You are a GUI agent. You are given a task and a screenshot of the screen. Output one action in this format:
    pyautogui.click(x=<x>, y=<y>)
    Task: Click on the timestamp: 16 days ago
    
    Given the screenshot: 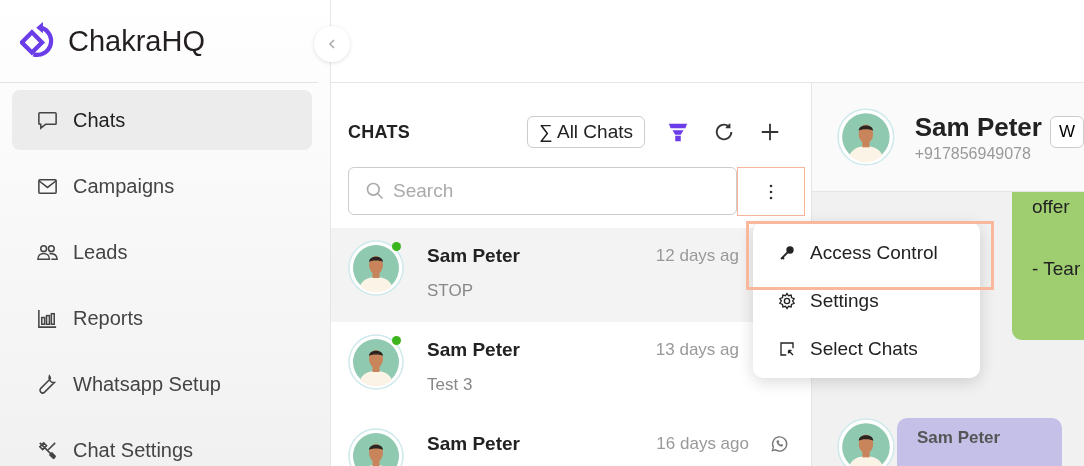 What is the action you would take?
    pyautogui.click(x=702, y=444)
    